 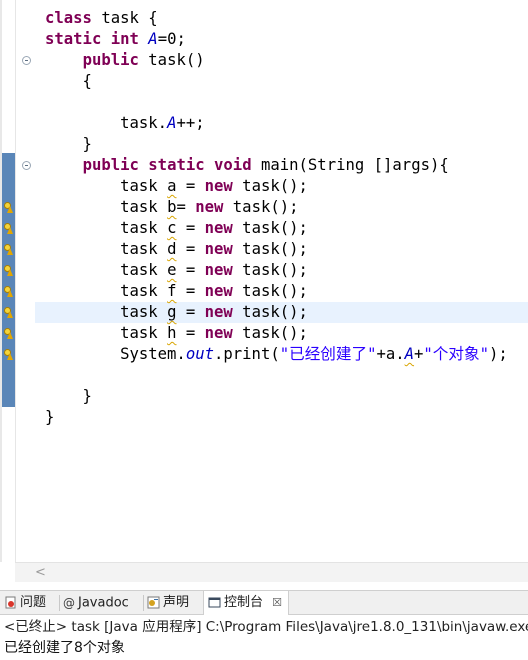 What do you see at coordinates (10, 602) in the screenshot?
I see `problems-icon` at bounding box center [10, 602].